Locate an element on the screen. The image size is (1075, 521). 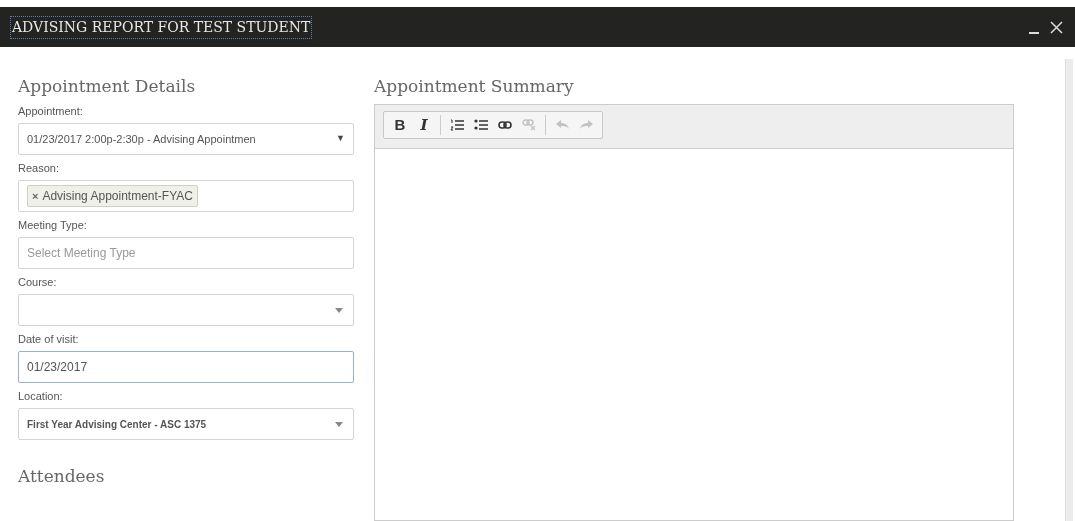
section-heading: Appointment Details is located at coordinates (107, 86).